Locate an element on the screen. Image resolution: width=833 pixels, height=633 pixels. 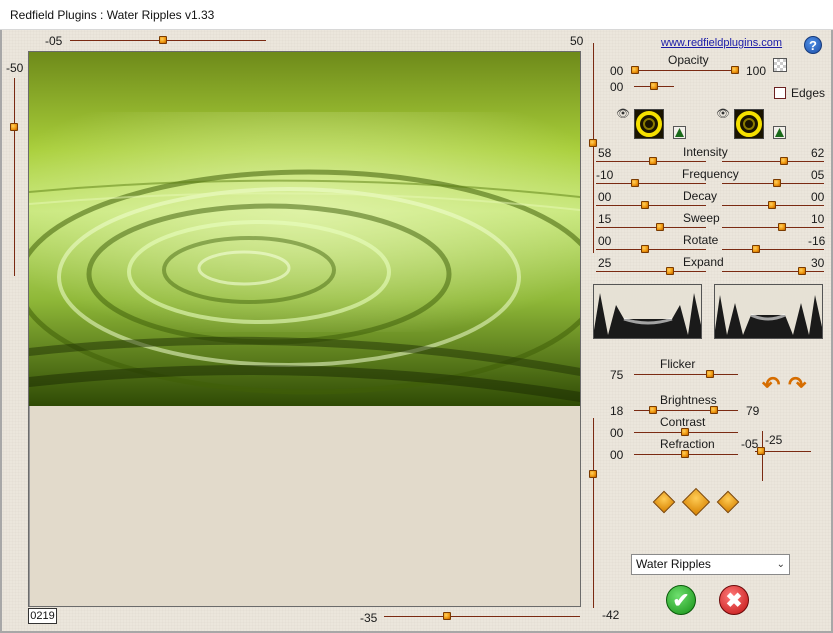
left-slider-track is located at coordinates (14, 177).